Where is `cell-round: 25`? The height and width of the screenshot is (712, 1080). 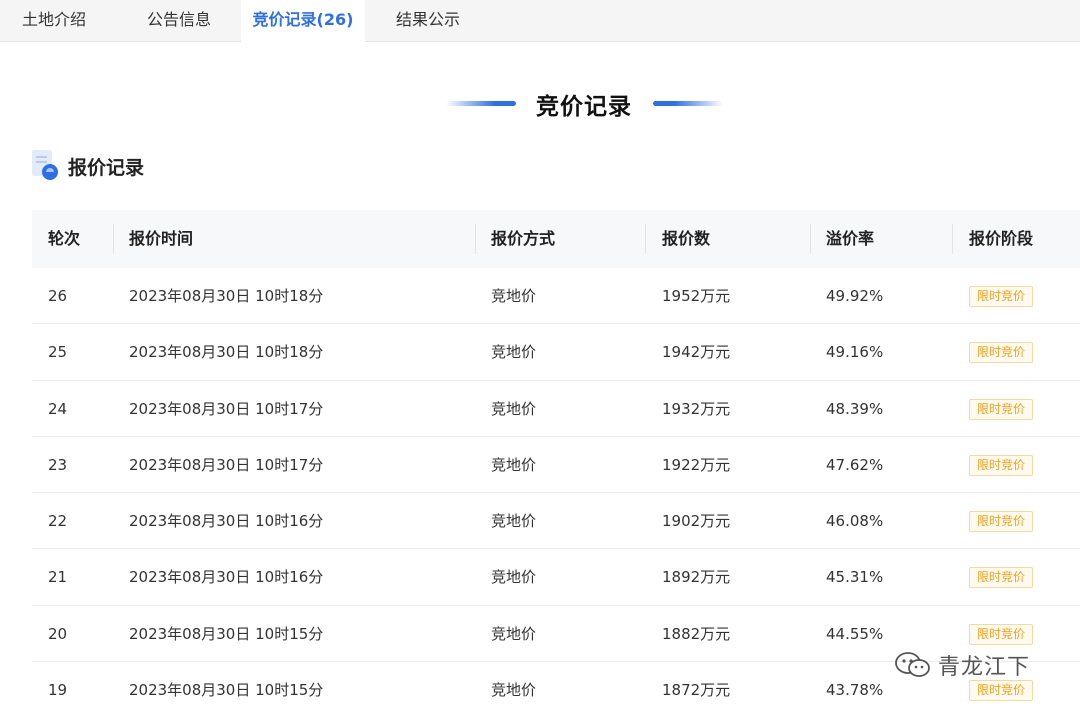 cell-round: 25 is located at coordinates (58, 352).